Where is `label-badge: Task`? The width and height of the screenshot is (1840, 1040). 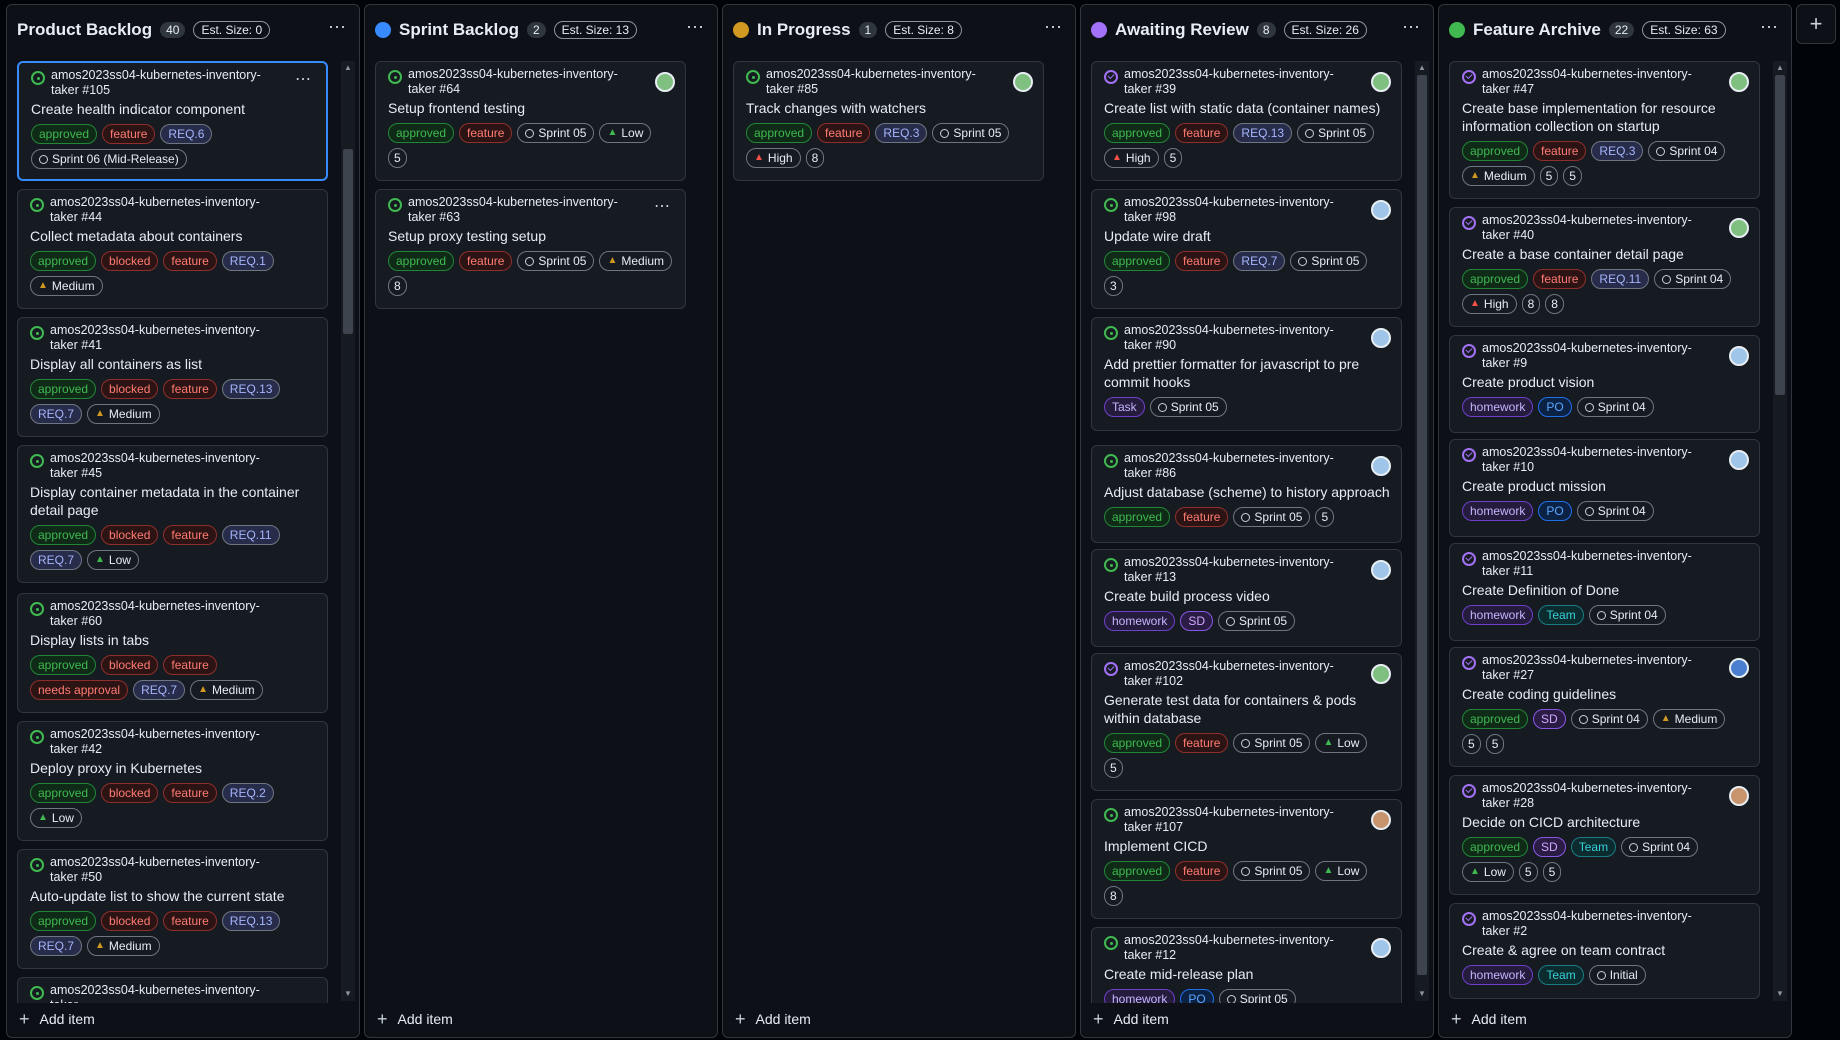
label-badge: Task is located at coordinates (1124, 407).